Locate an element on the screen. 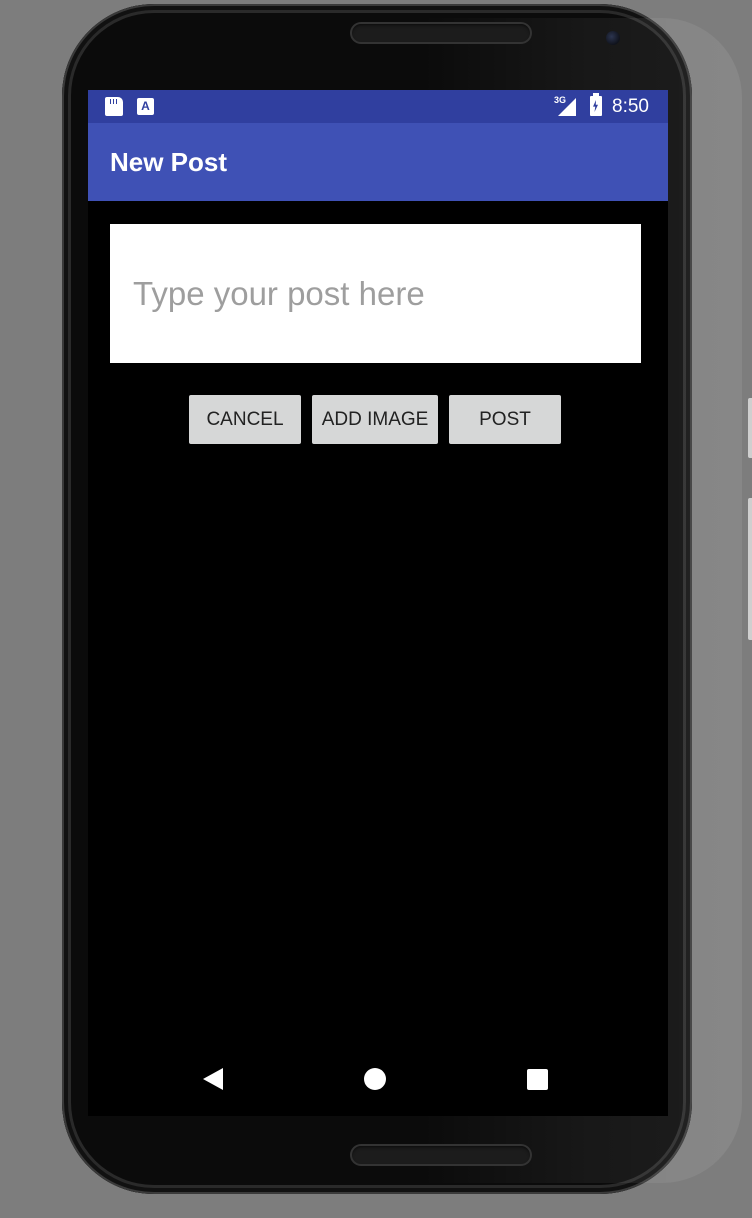 This screenshot has width=752, height=1218. cancel-button: CANCEL is located at coordinates (245, 419).